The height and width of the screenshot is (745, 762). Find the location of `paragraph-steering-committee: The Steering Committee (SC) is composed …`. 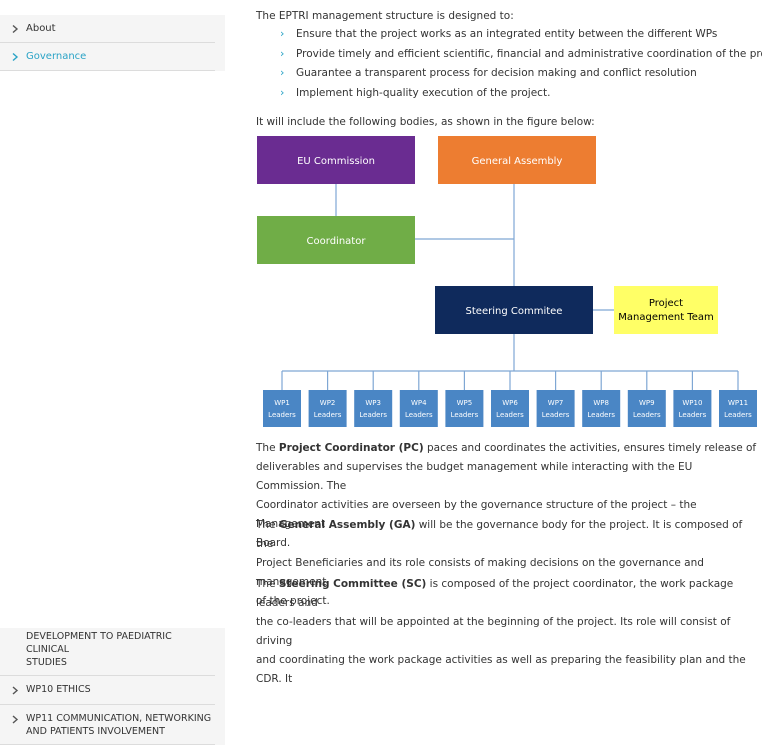

paragraph-steering-committee: The Steering Committee (SC) is composed … is located at coordinates (501, 631).